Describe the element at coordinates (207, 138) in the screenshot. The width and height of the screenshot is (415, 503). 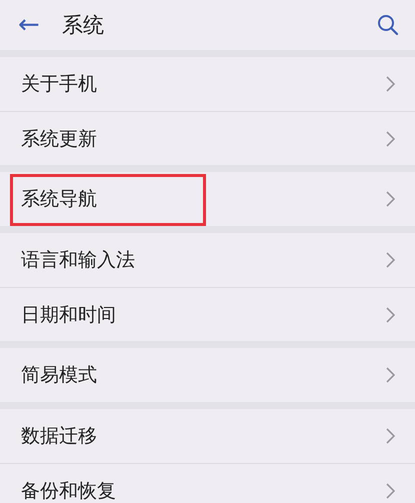
I see `settings-item: 系统更新` at that location.